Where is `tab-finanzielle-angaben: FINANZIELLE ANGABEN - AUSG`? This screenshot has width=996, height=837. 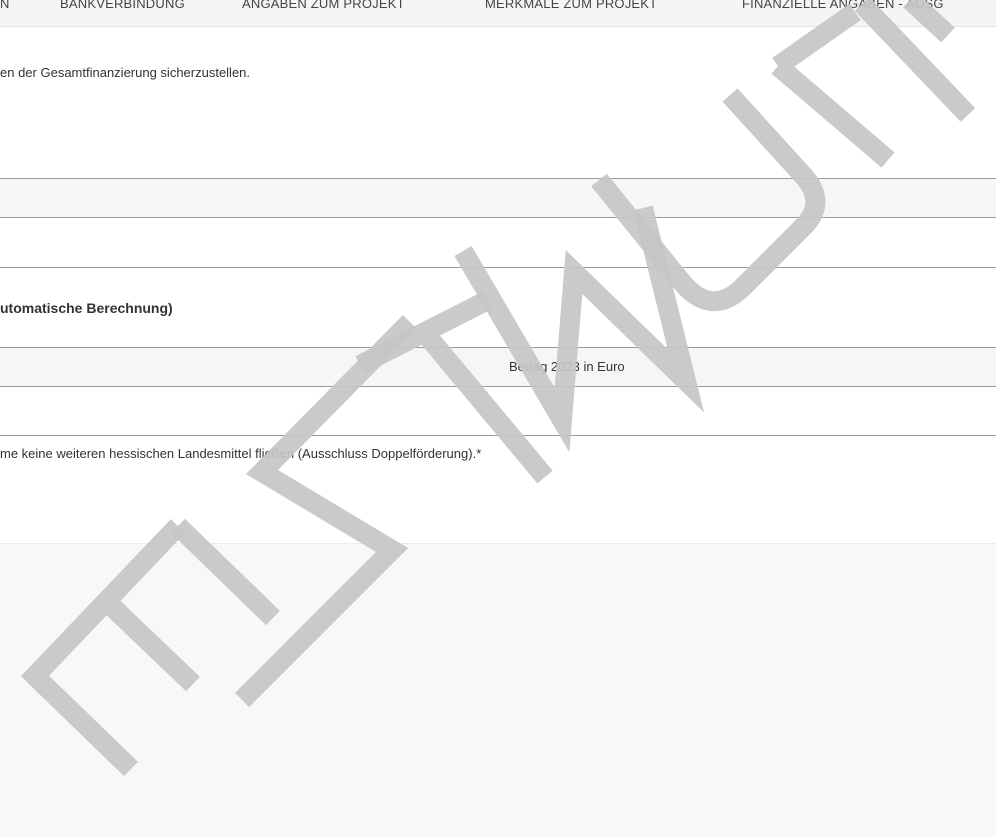
tab-finanzielle-angaben: FINANZIELLE ANGABEN - AUSG is located at coordinates (843, 6).